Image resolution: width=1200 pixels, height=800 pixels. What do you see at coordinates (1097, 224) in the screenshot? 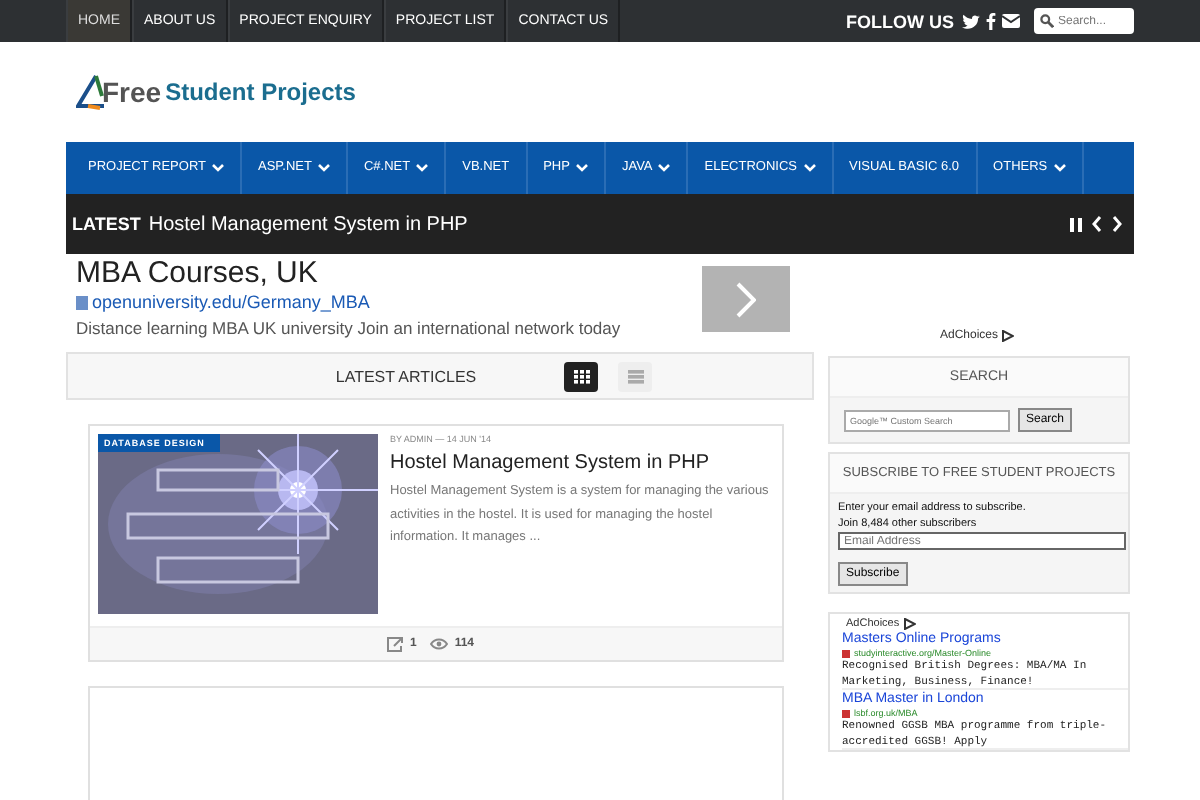
I see `previous-icon` at bounding box center [1097, 224].